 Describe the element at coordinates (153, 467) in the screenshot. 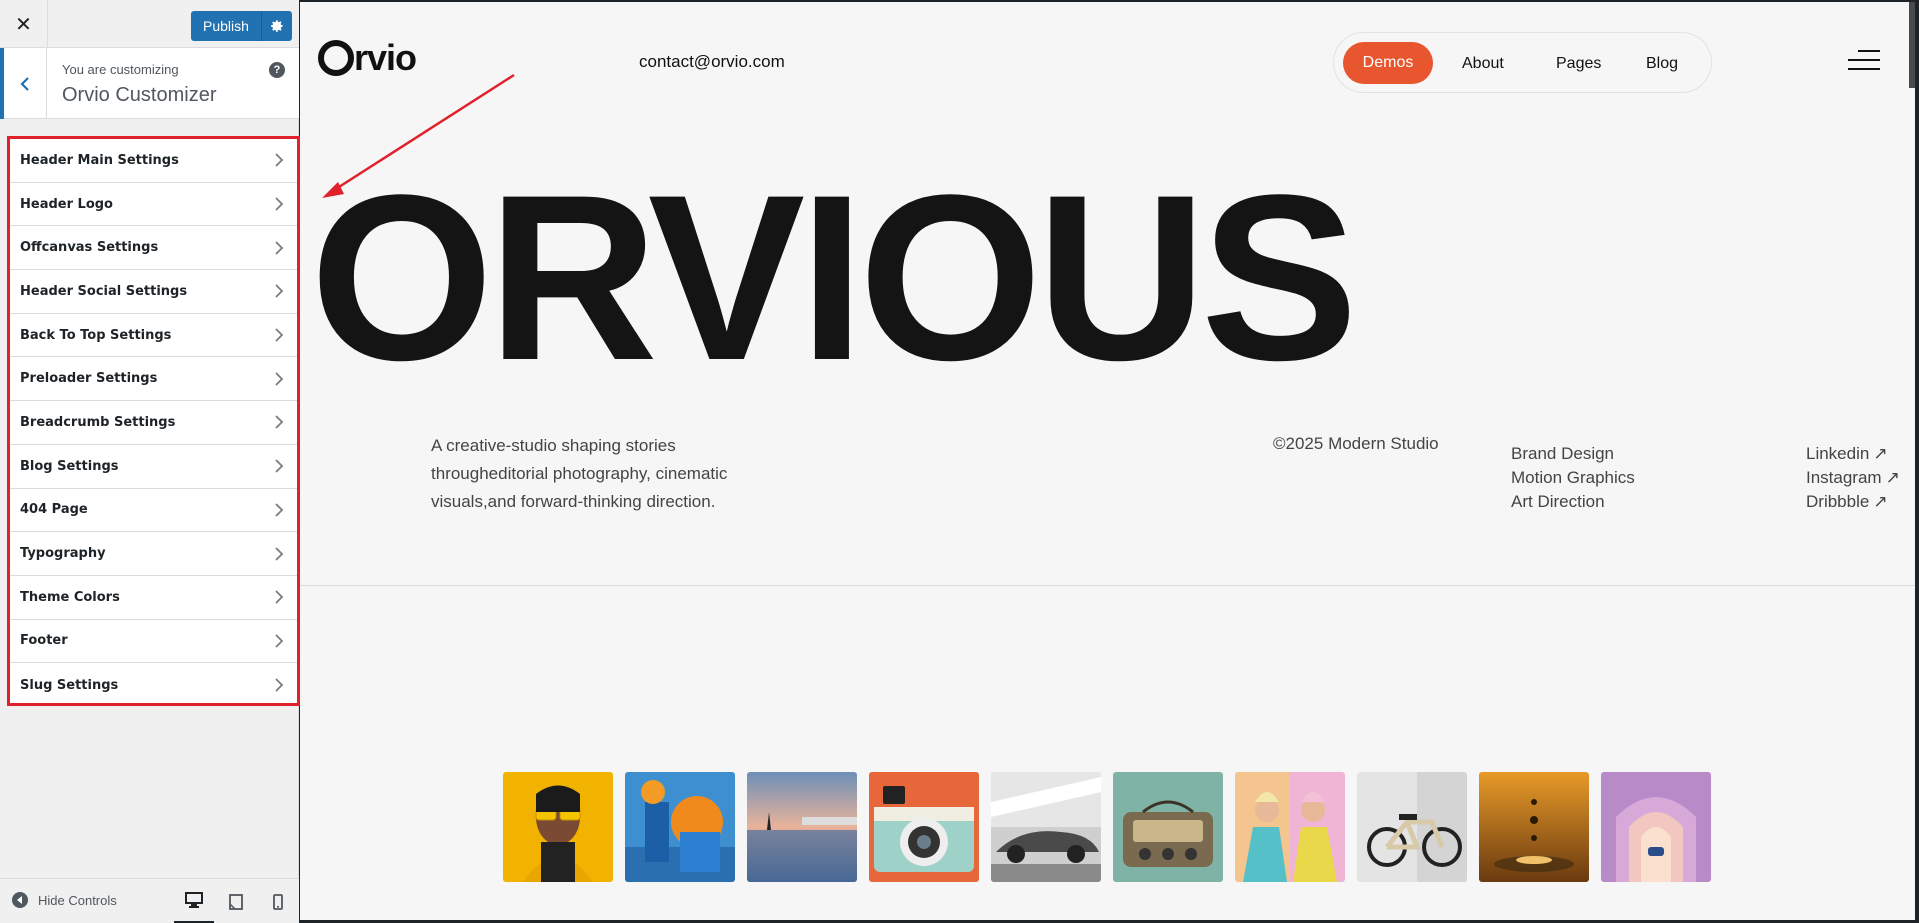

I see `panel-blog-settings: Blog Settings` at that location.